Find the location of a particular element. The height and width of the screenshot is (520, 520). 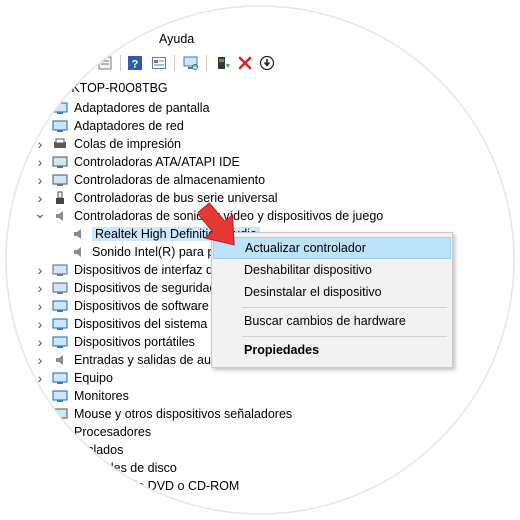

menu-item-label: Deshabilitar dispositivo is located at coordinates (308, 270).